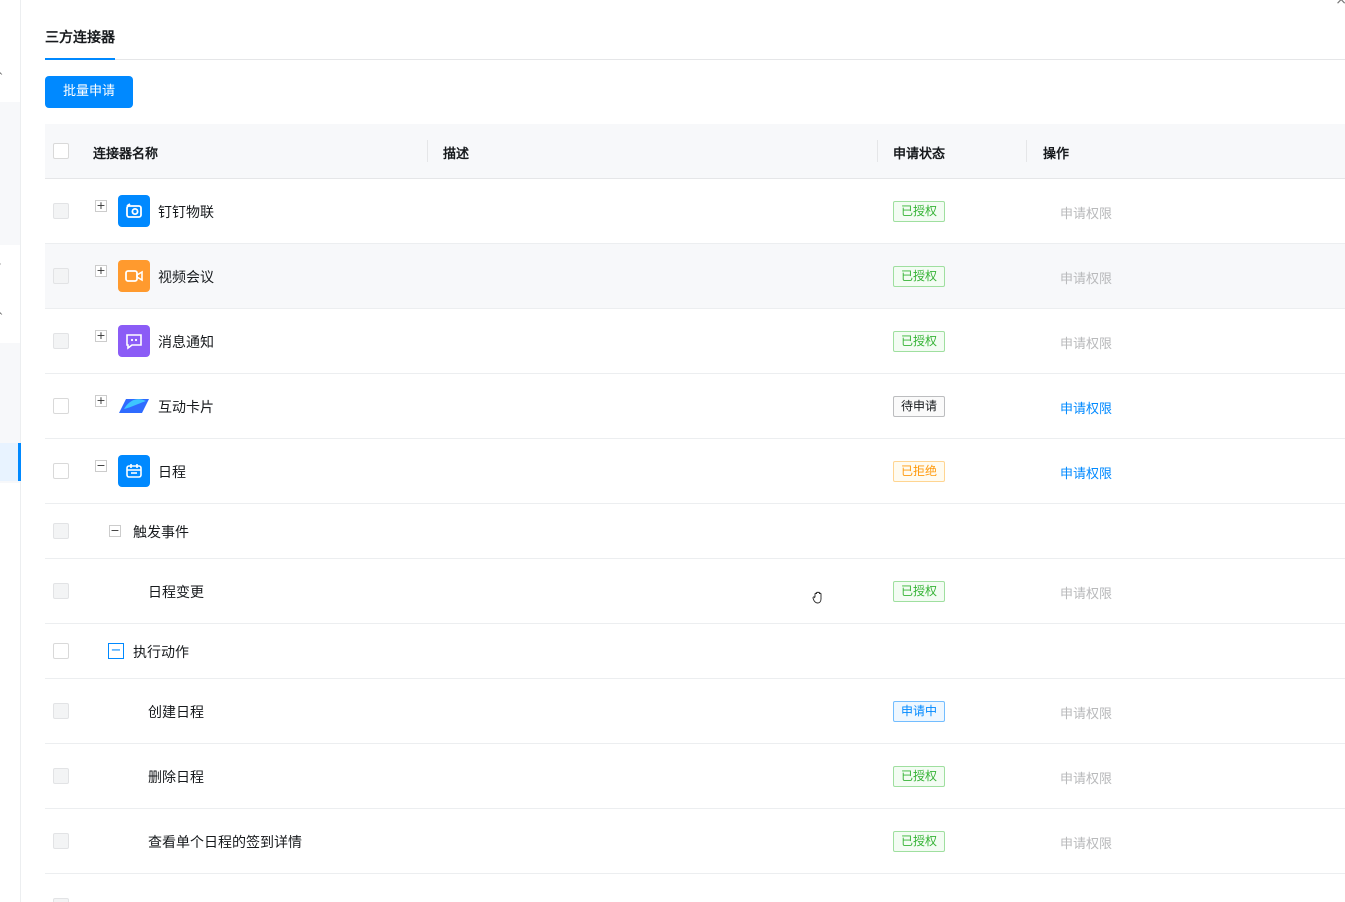 This screenshot has height=902, width=1345. Describe the element at coordinates (80, 37) in the screenshot. I see `tab-third-party-connectors: 三方连接器` at that location.